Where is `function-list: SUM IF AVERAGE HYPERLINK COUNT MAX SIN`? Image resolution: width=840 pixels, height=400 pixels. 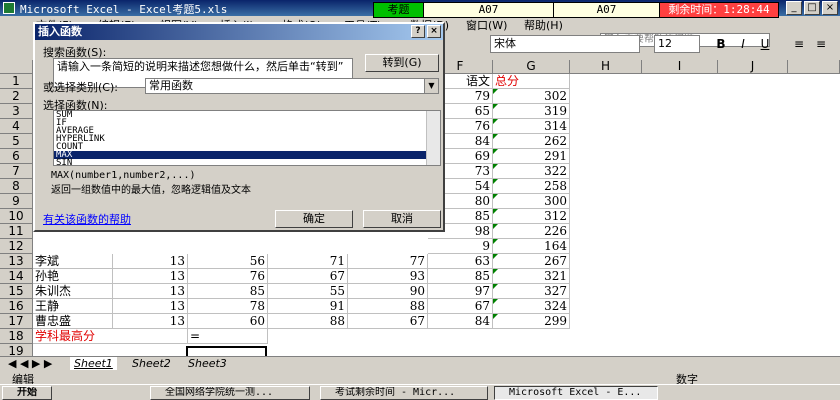 function-list: SUM IF AVERAGE HYPERLINK COUNT MAX SIN is located at coordinates (247, 139).